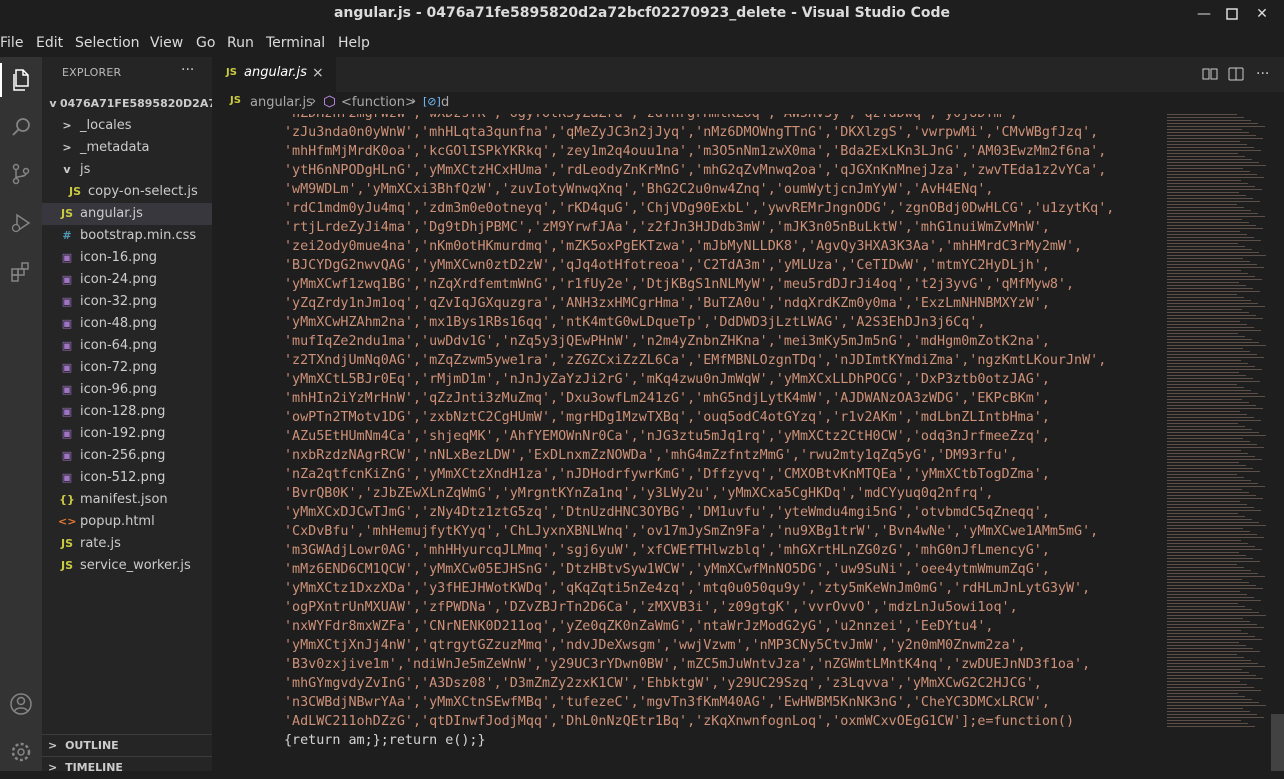  Describe the element at coordinates (107, 43) in the screenshot. I see `menu-selection: Selection` at that location.